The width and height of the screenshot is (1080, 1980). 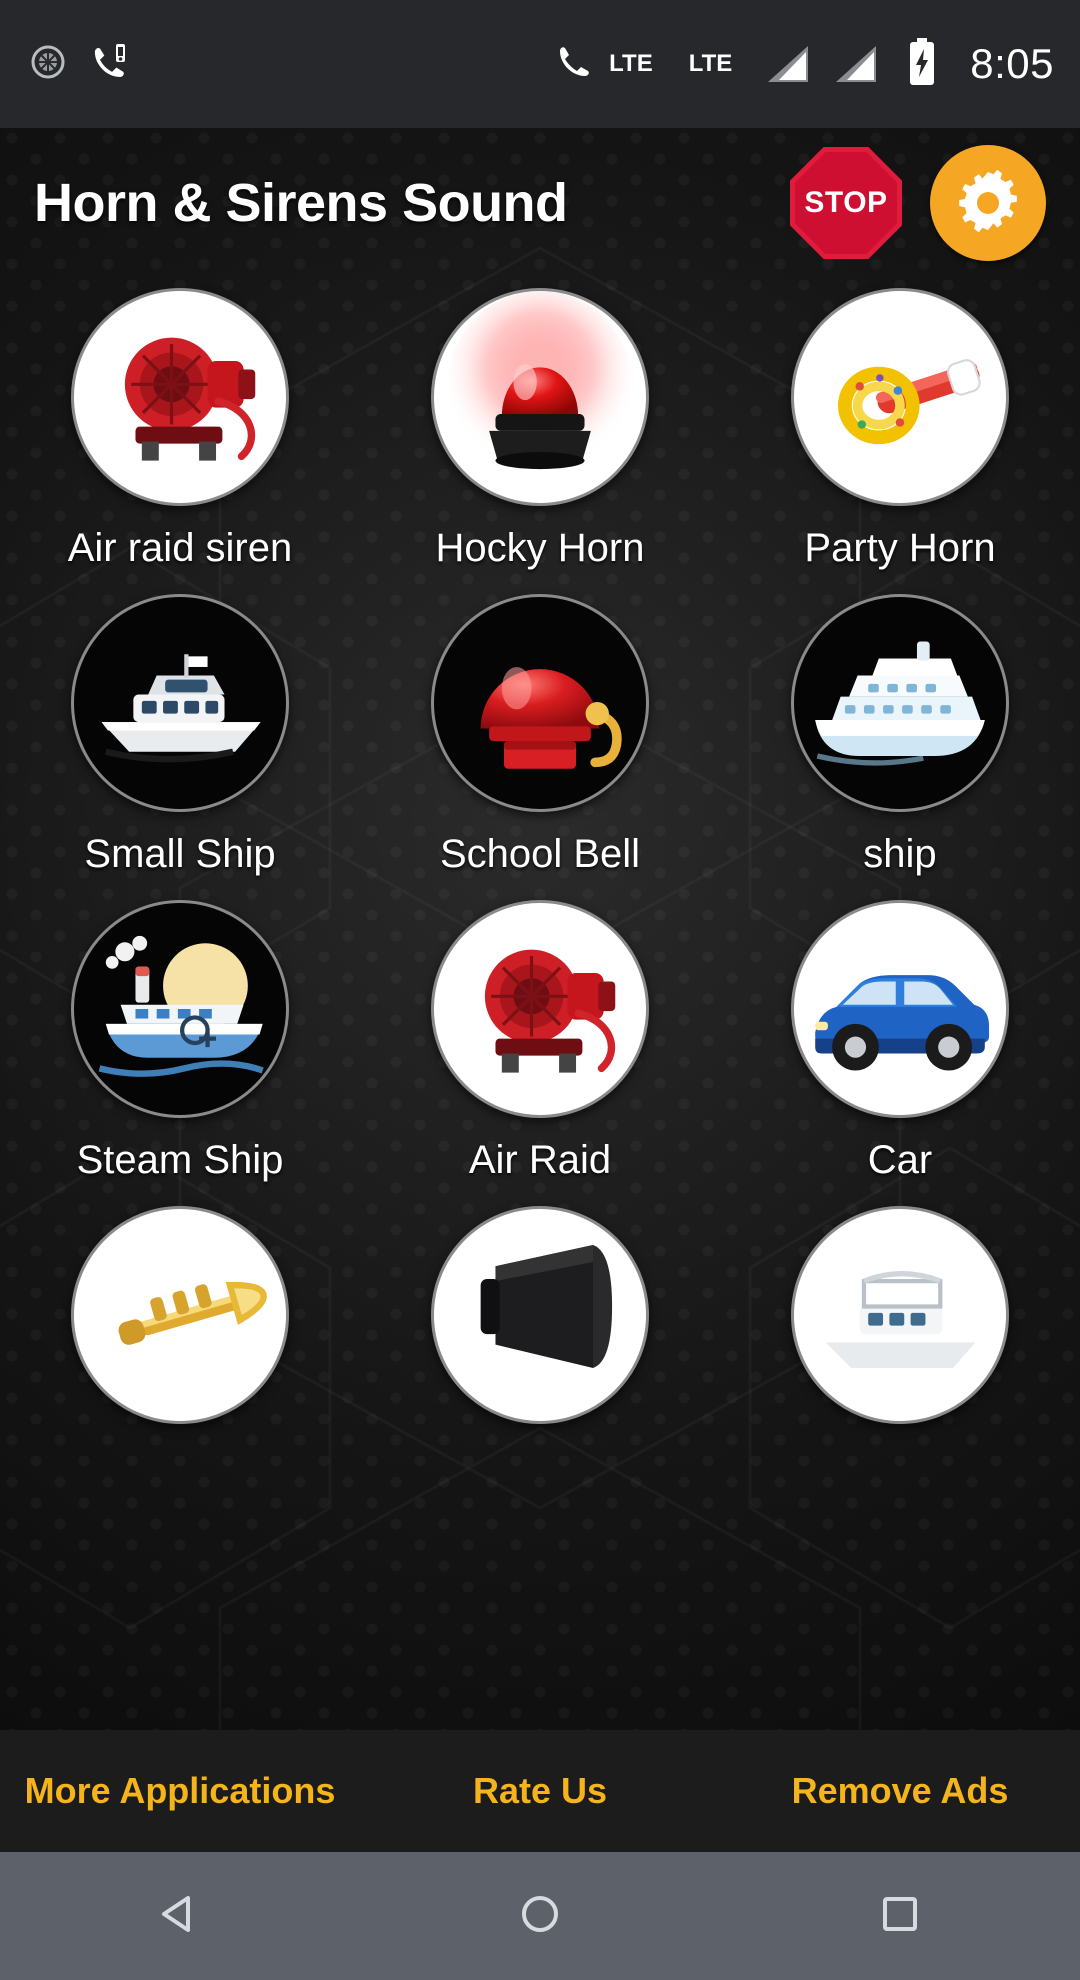 What do you see at coordinates (180, 854) in the screenshot?
I see `sound-item-label: Small Ship` at bounding box center [180, 854].